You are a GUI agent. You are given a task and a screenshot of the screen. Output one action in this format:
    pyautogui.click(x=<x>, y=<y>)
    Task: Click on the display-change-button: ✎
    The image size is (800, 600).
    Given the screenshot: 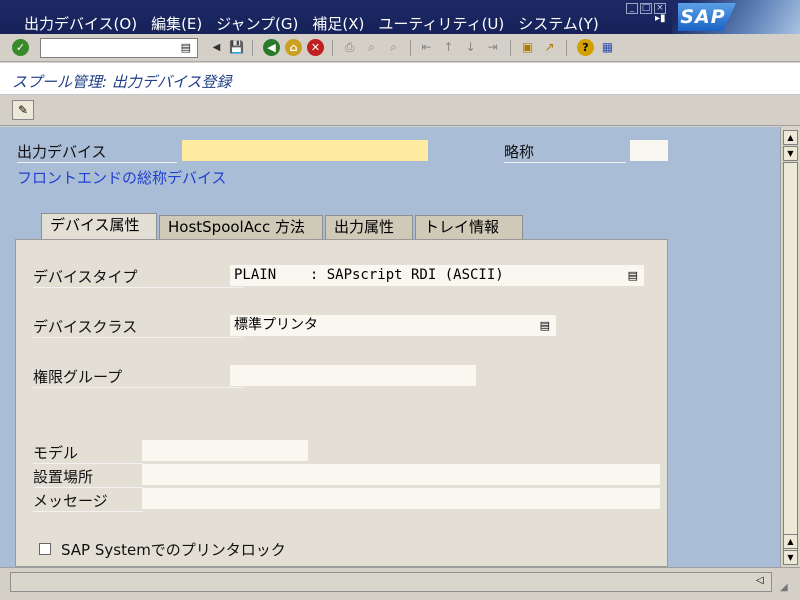 What is the action you would take?
    pyautogui.click(x=23, y=110)
    